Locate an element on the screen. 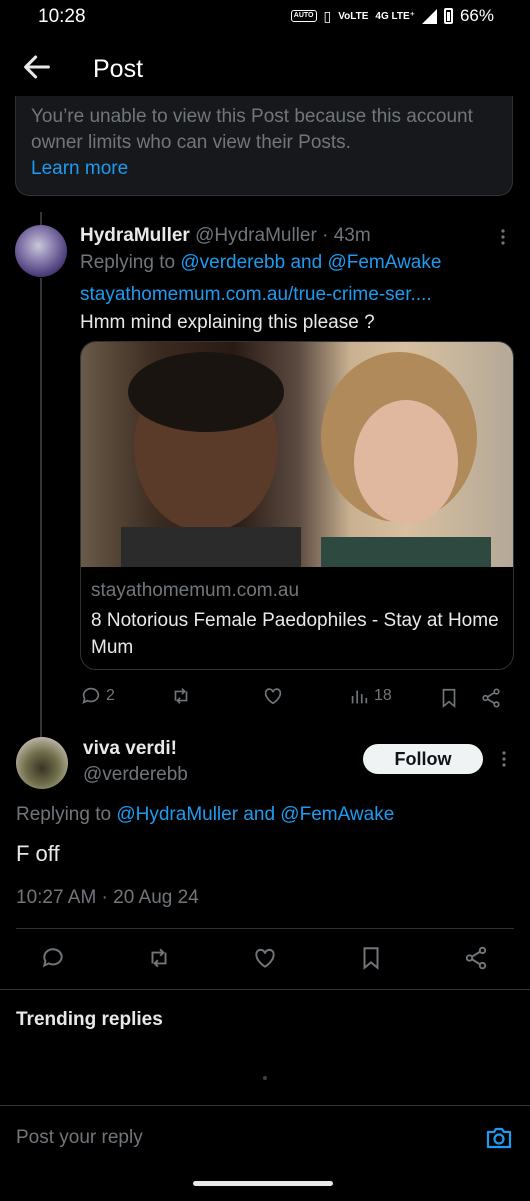  status-icons: AUTO ▯ VoLTE 4G LTE⁺ 66% is located at coordinates (392, 16).